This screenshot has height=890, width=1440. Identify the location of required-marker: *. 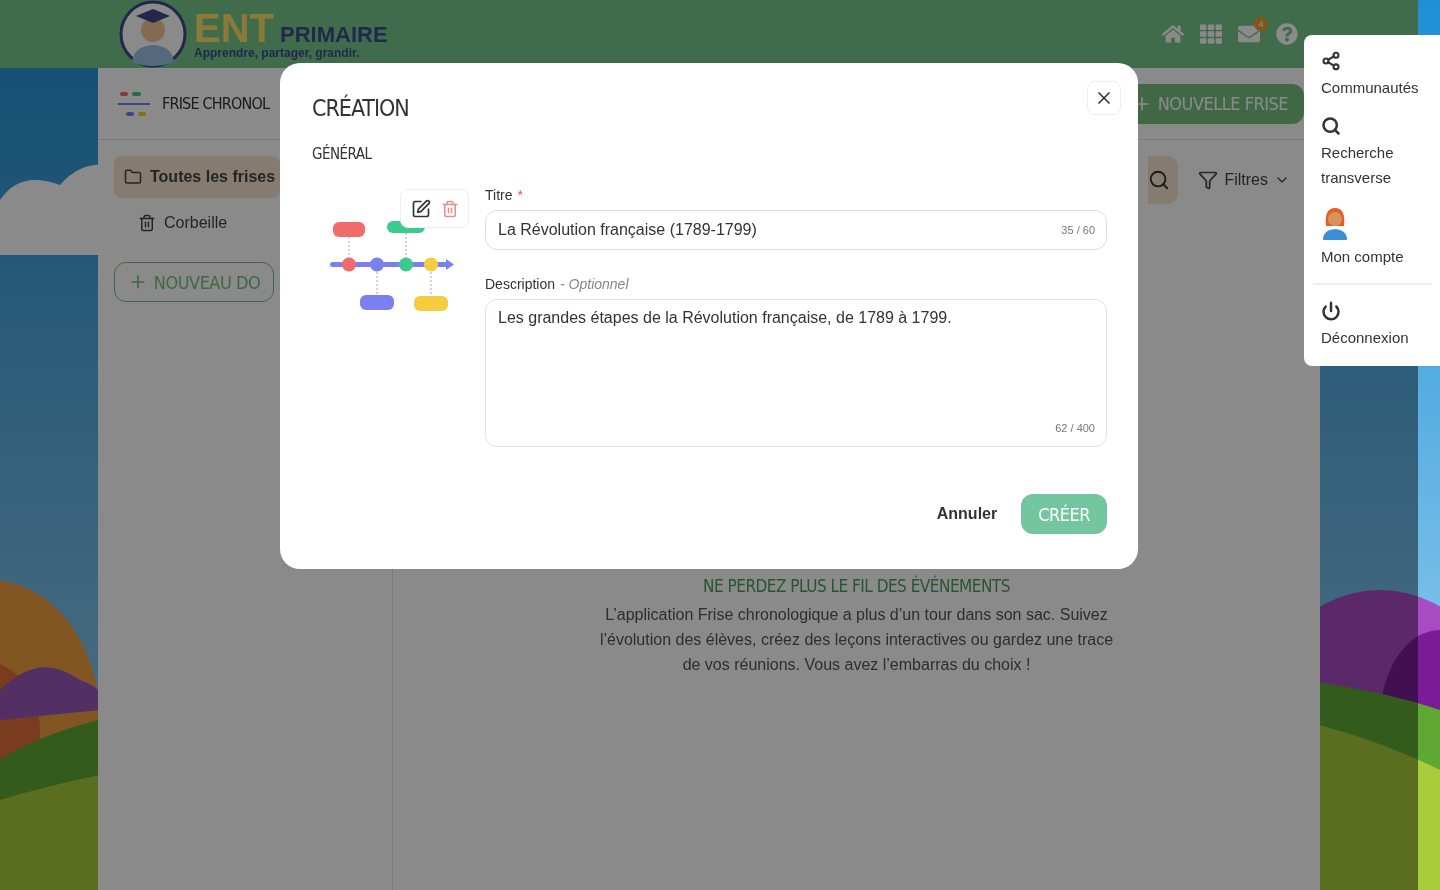
(520, 195).